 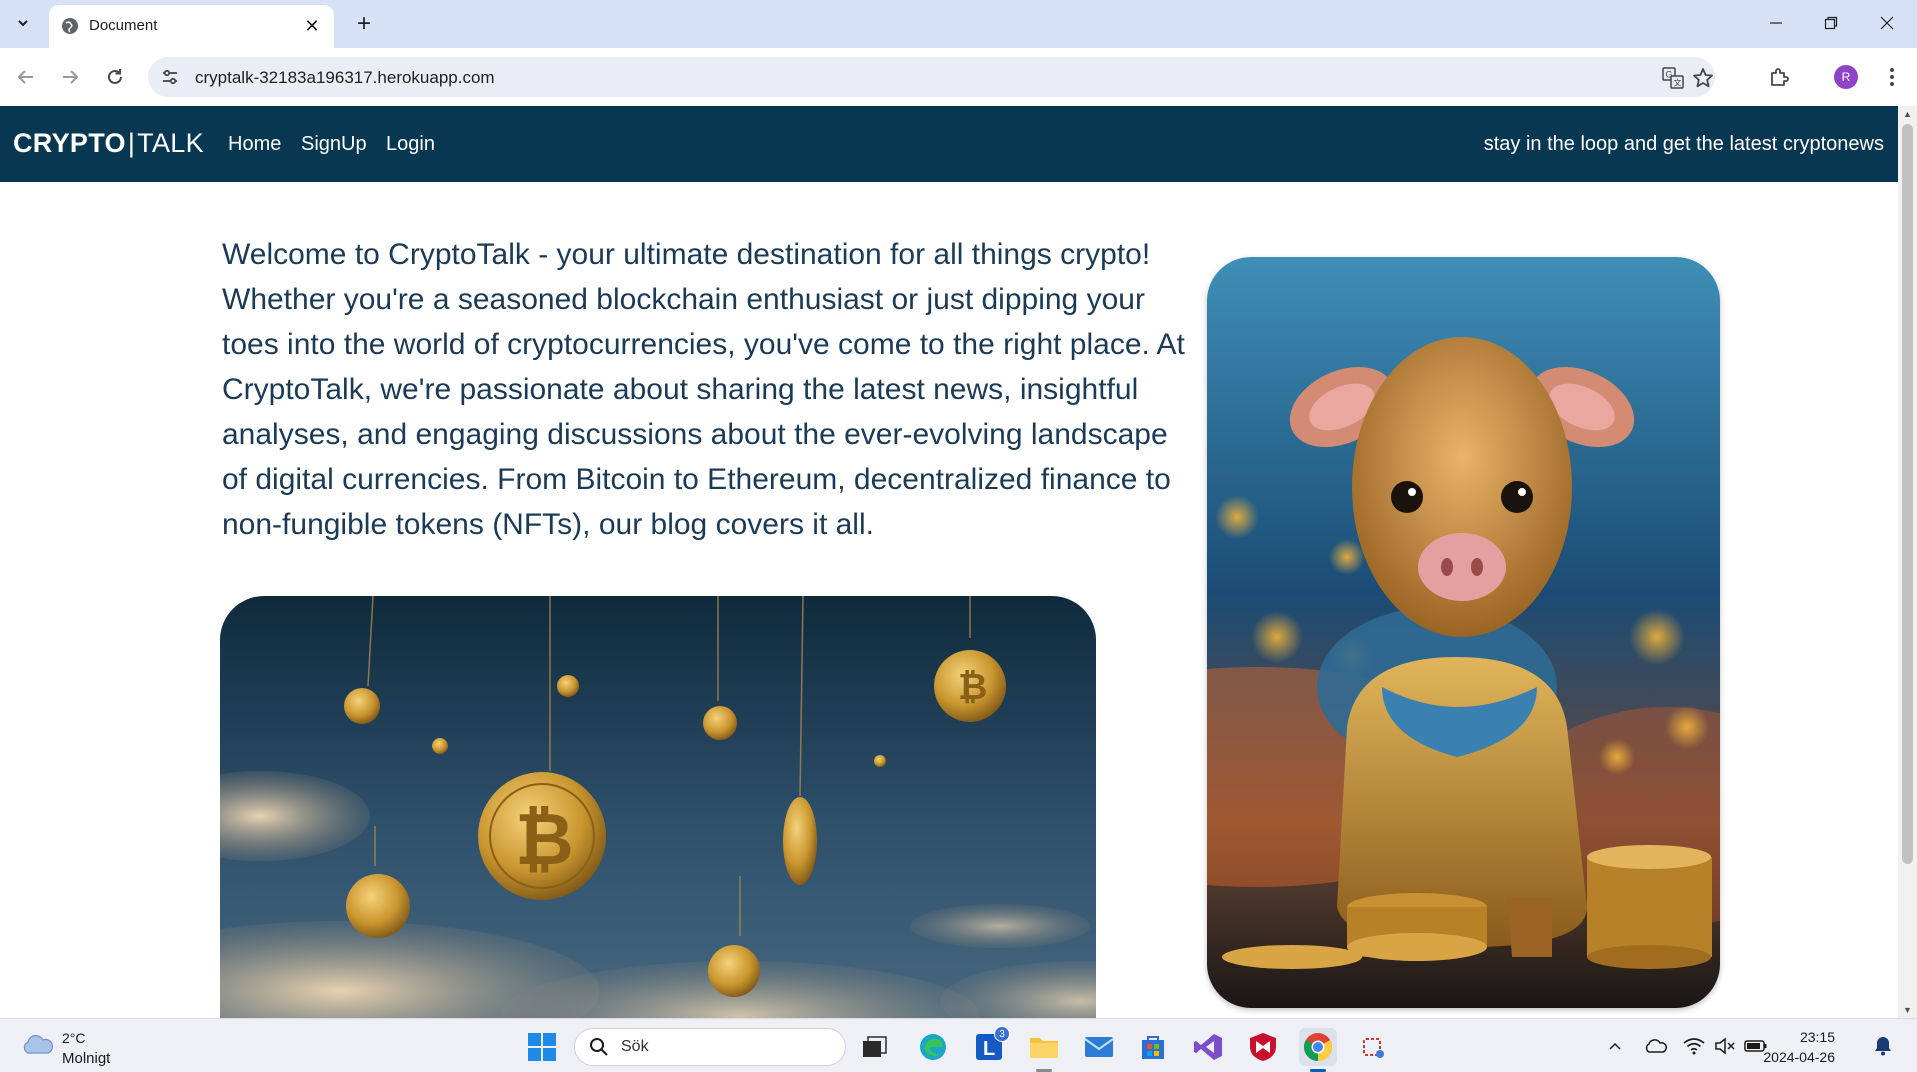 I want to click on taskbar-store, so click(x=1153, y=1047).